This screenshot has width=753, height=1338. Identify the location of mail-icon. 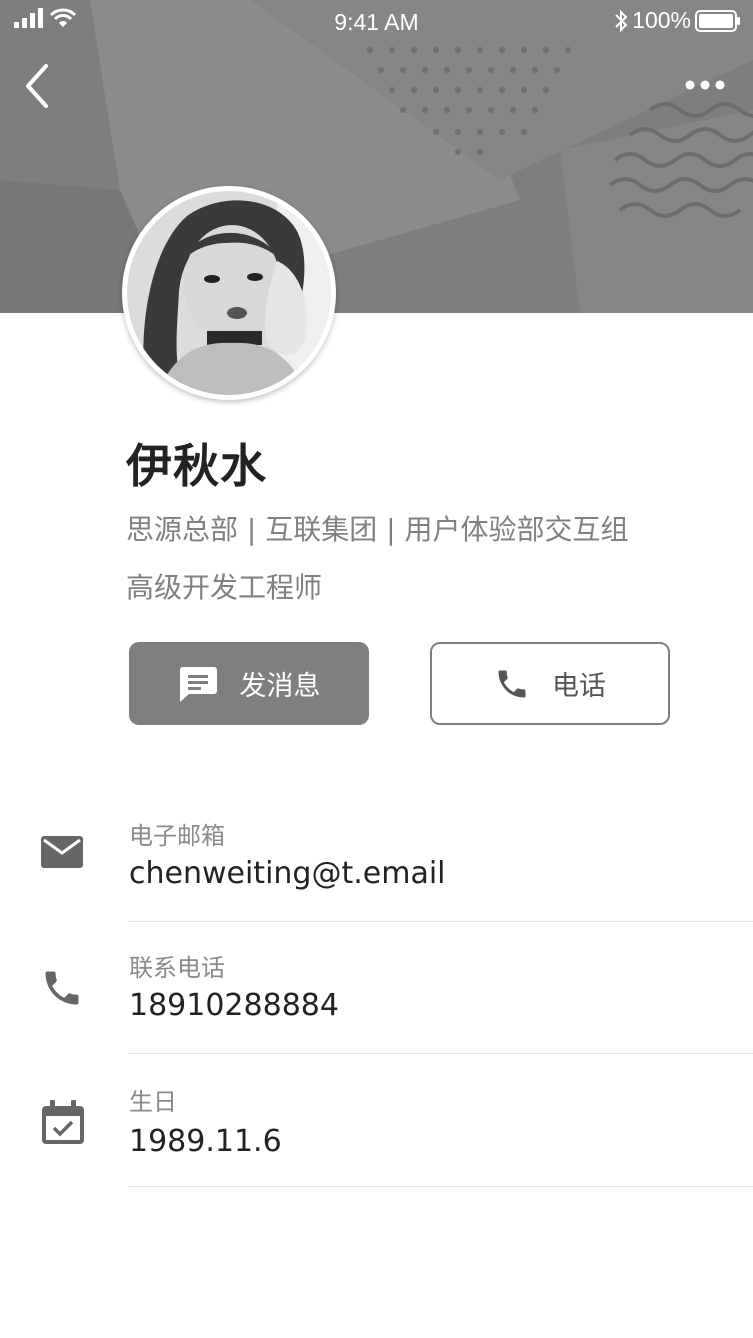
(62, 852).